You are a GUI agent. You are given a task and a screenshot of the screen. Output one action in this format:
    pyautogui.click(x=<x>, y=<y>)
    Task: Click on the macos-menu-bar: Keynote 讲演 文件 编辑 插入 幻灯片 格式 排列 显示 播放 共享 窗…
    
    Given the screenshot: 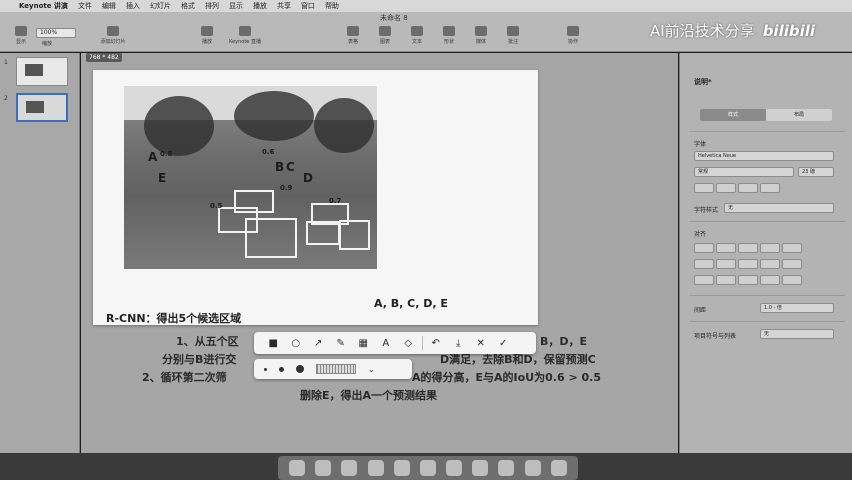 What is the action you would take?
    pyautogui.click(x=426, y=6)
    